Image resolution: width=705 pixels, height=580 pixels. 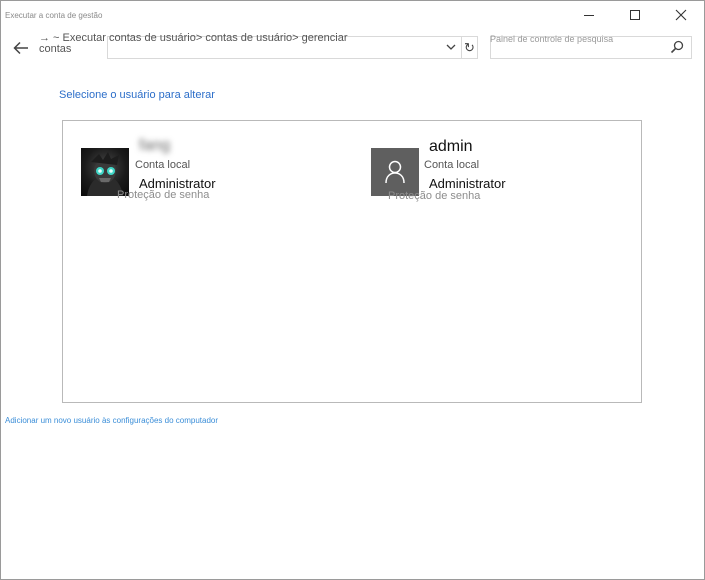 I want to click on minimize-icon, so click(x=588, y=15).